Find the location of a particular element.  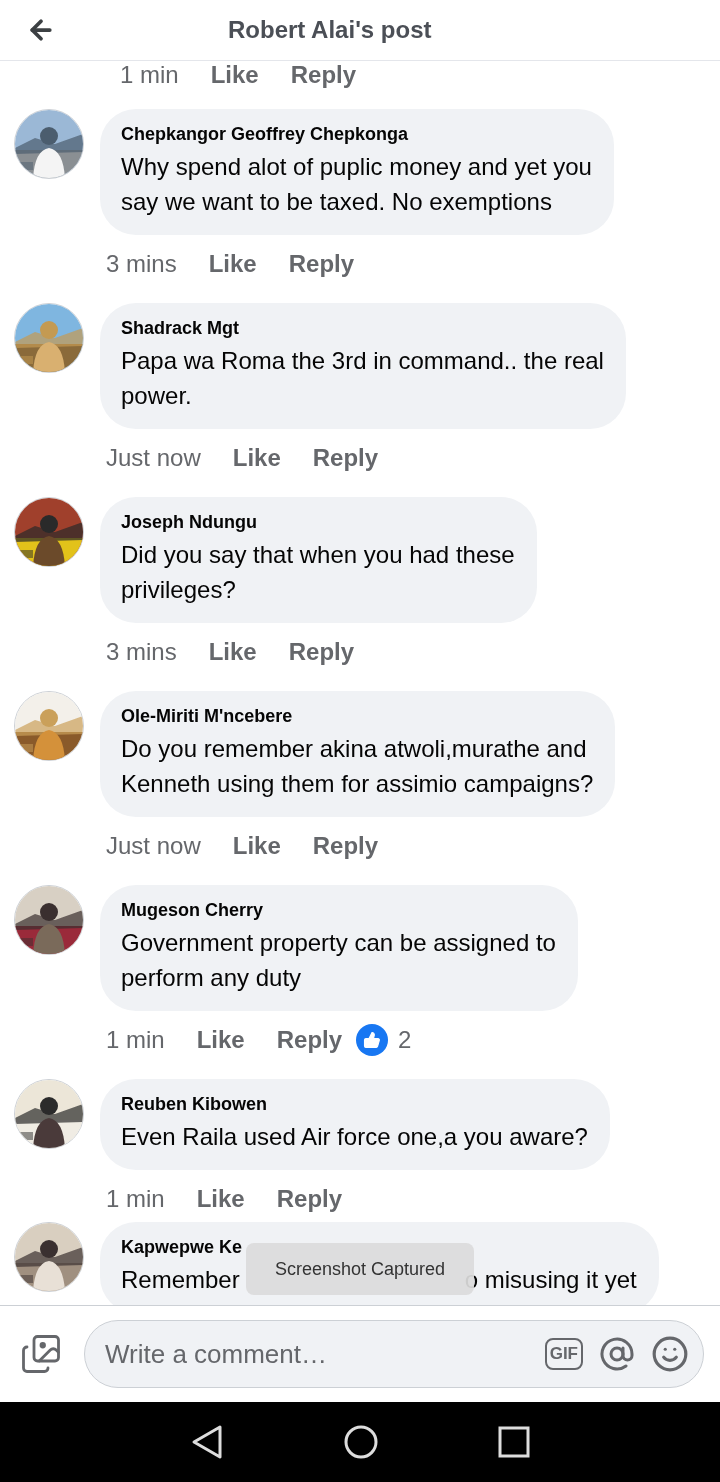

comment-text: Why spend alot of puplic money and yet you say we want to be taxed. No exemptions is located at coordinates (356, 184).